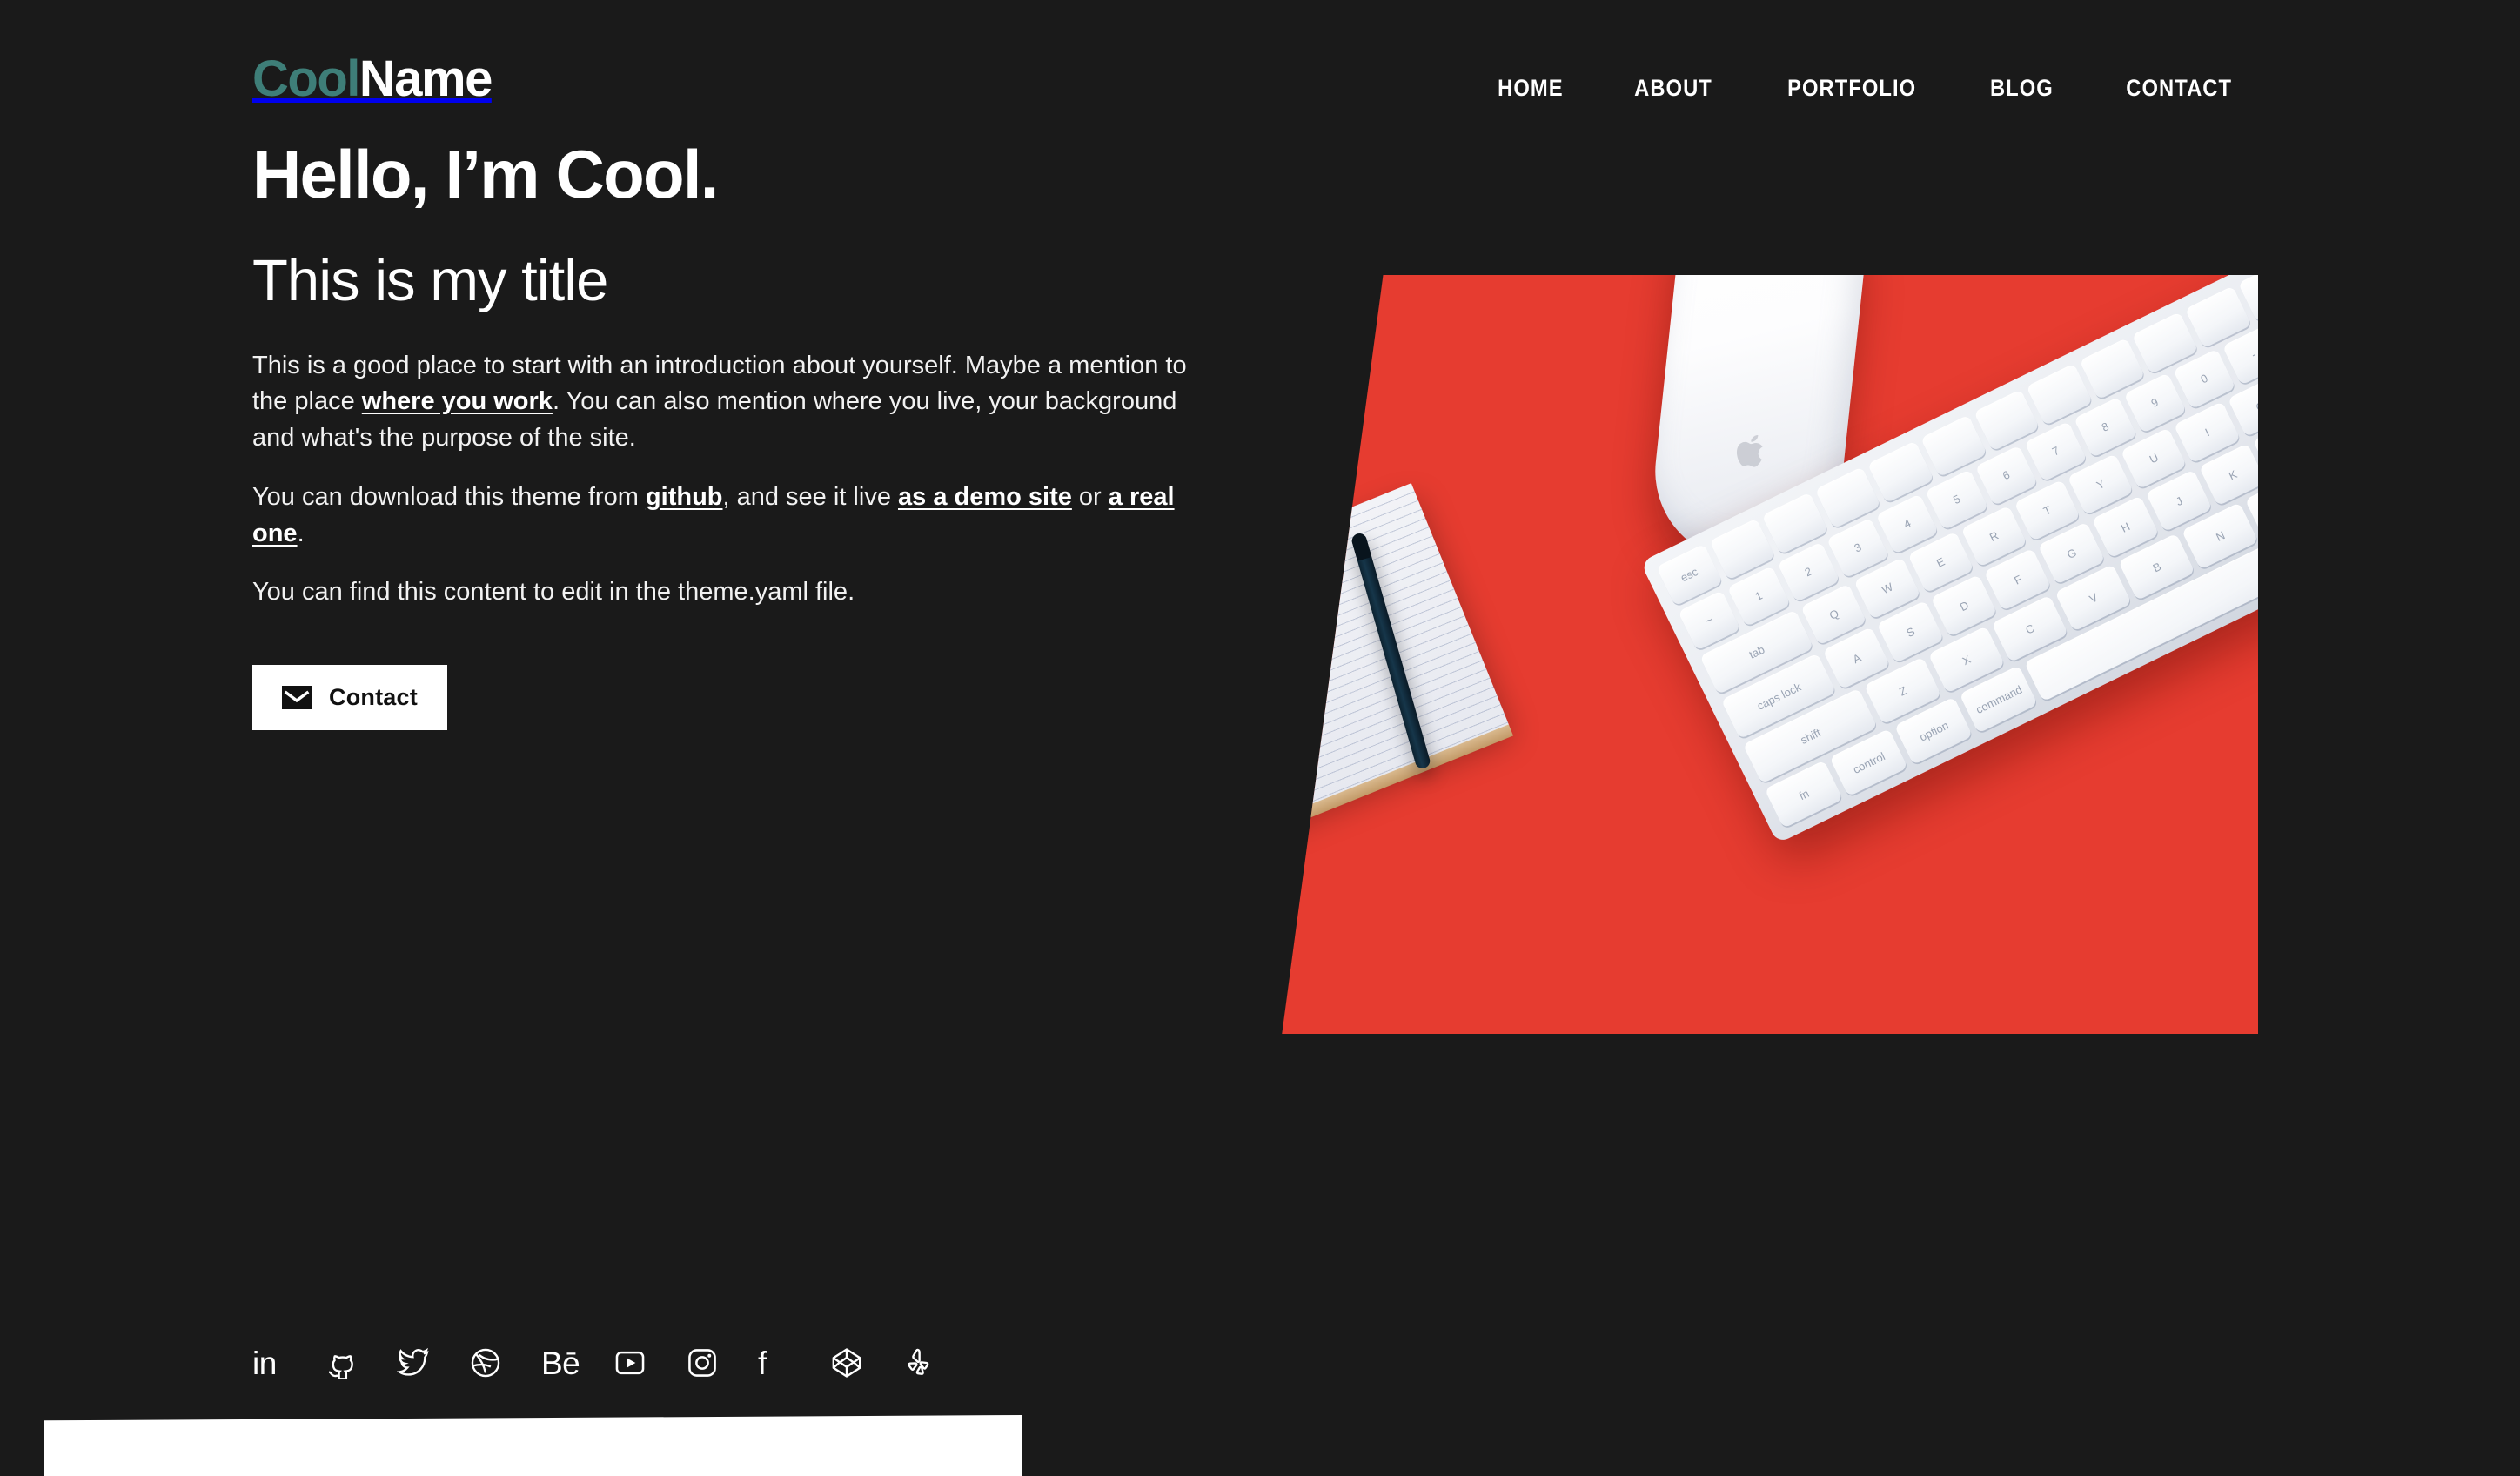  I want to click on twitter-icon, so click(413, 1362).